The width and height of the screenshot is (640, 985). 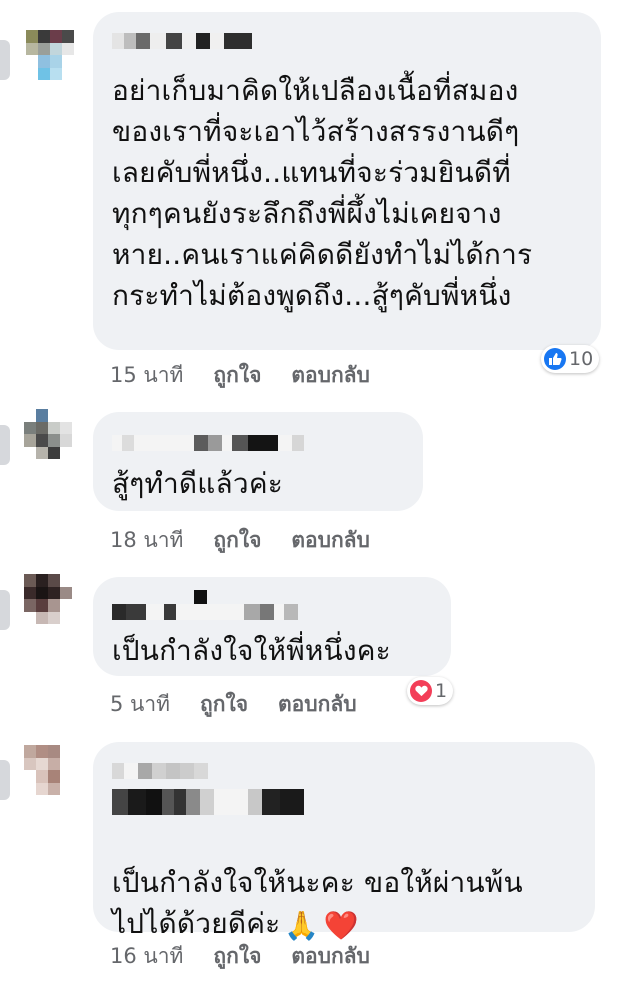 What do you see at coordinates (555, 359) in the screenshot?
I see `thumbs-up-icon` at bounding box center [555, 359].